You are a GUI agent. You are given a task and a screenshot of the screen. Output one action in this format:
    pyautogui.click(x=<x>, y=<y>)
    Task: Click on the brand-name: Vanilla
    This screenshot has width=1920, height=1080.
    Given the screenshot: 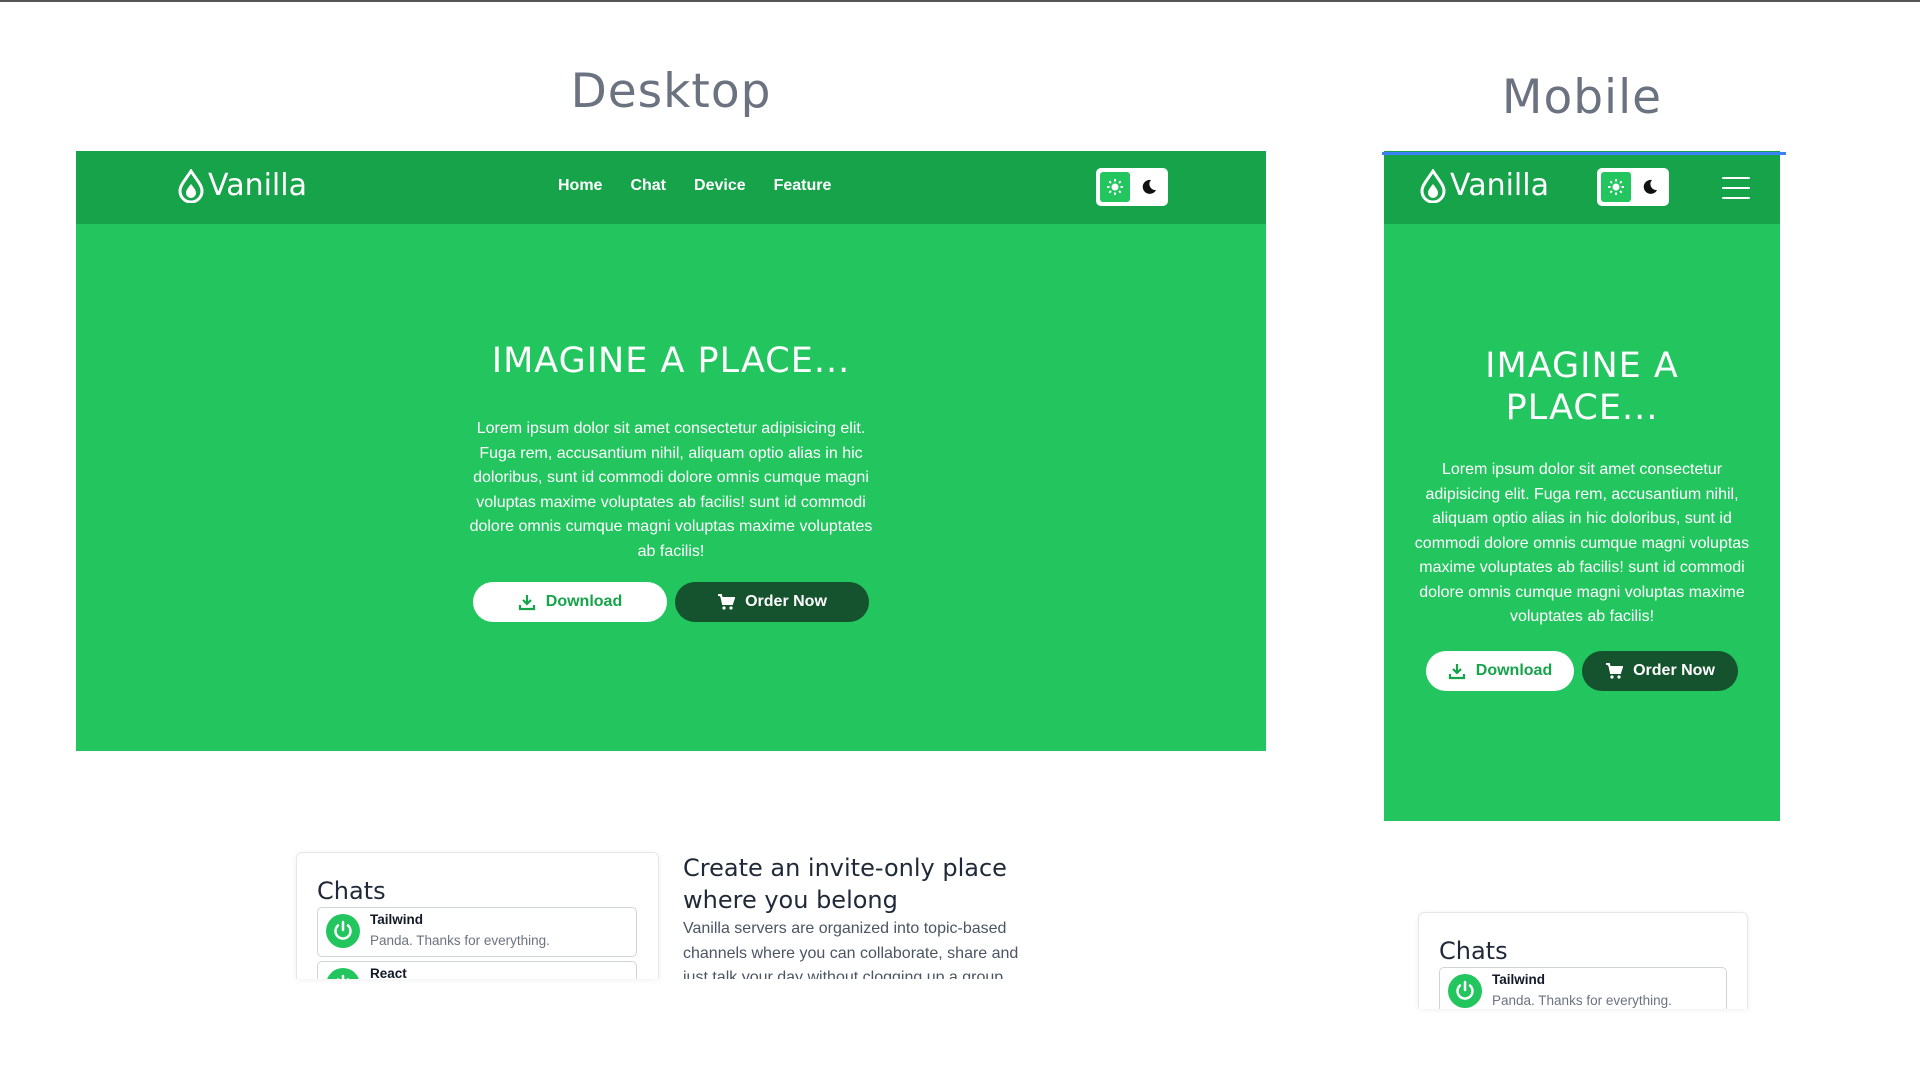 What is the action you would take?
    pyautogui.click(x=257, y=185)
    